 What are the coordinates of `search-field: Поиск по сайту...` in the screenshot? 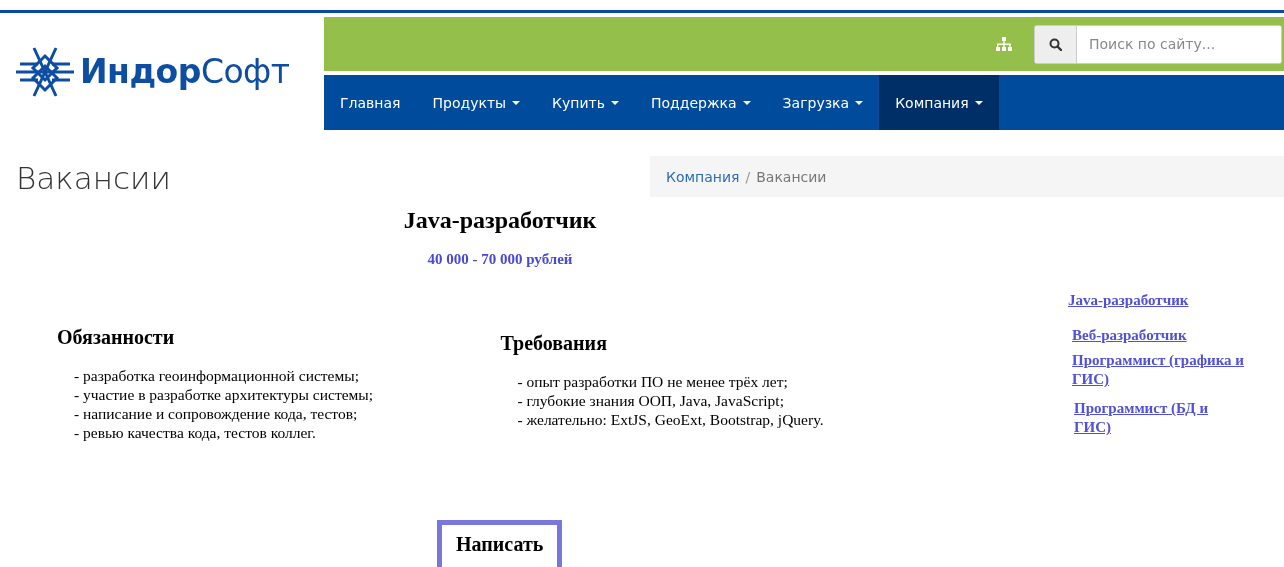 It's located at (1158, 44).